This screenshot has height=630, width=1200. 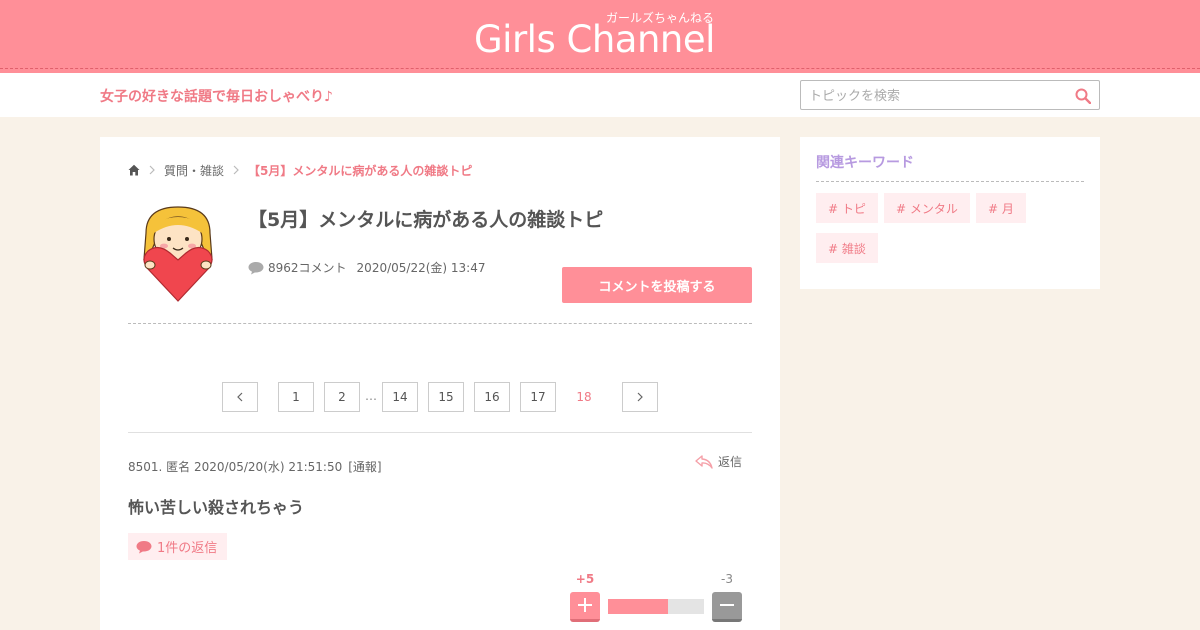 What do you see at coordinates (847, 208) in the screenshot?
I see `keyword-tag: # トピ` at bounding box center [847, 208].